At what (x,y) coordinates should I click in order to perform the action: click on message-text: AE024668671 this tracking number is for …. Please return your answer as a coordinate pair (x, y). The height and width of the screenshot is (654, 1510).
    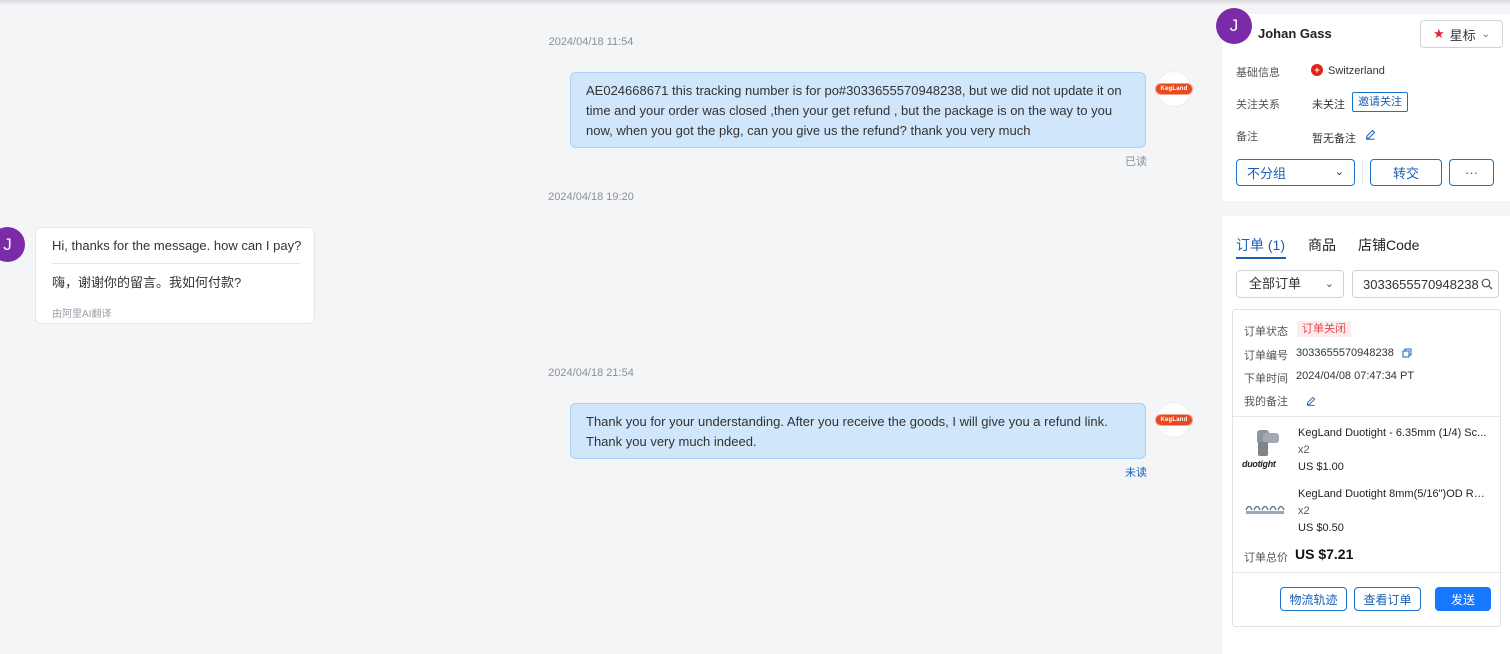
    Looking at the image, I should click on (854, 110).